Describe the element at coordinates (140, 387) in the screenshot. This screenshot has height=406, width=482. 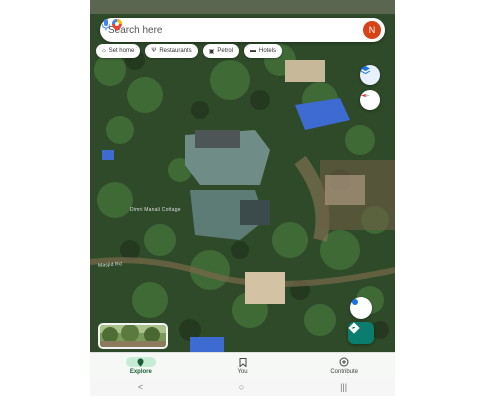
I see `back-button: <` at that location.